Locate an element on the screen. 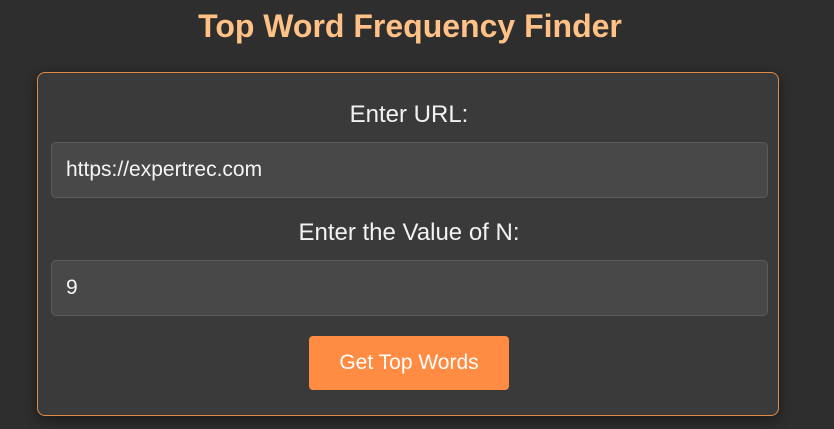 This screenshot has height=429, width=834. n-value-label: Enter the Value of N: is located at coordinates (409, 232).